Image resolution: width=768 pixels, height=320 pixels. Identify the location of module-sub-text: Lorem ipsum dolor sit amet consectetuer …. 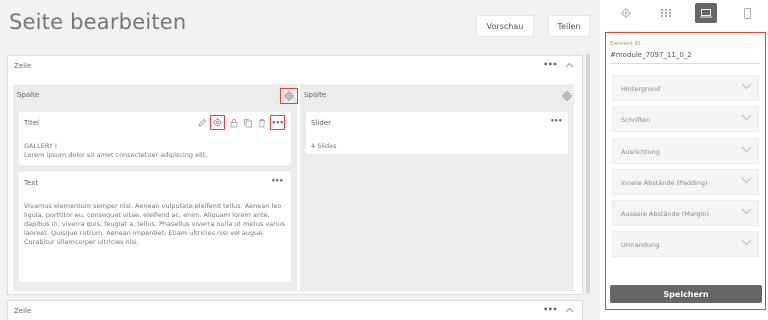
(116, 155).